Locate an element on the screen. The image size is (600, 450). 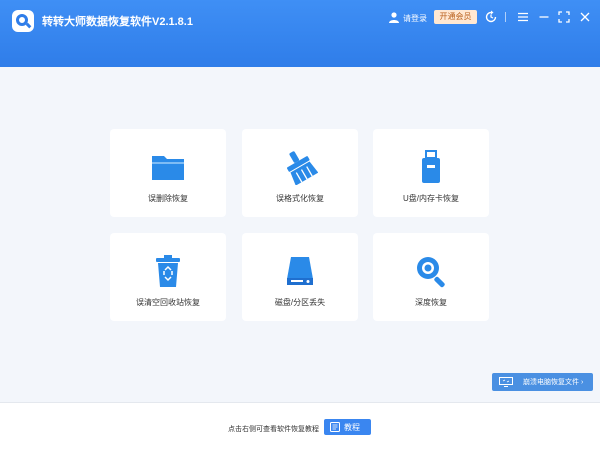
refresh-icon is located at coordinates (491, 17).